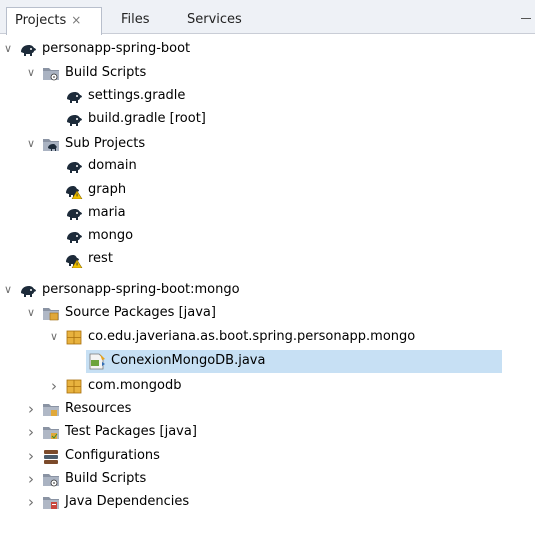 The width and height of the screenshot is (535, 543). What do you see at coordinates (267, 479) in the screenshot?
I see `tree-item-build-scripts: › Build Scripts` at bounding box center [267, 479].